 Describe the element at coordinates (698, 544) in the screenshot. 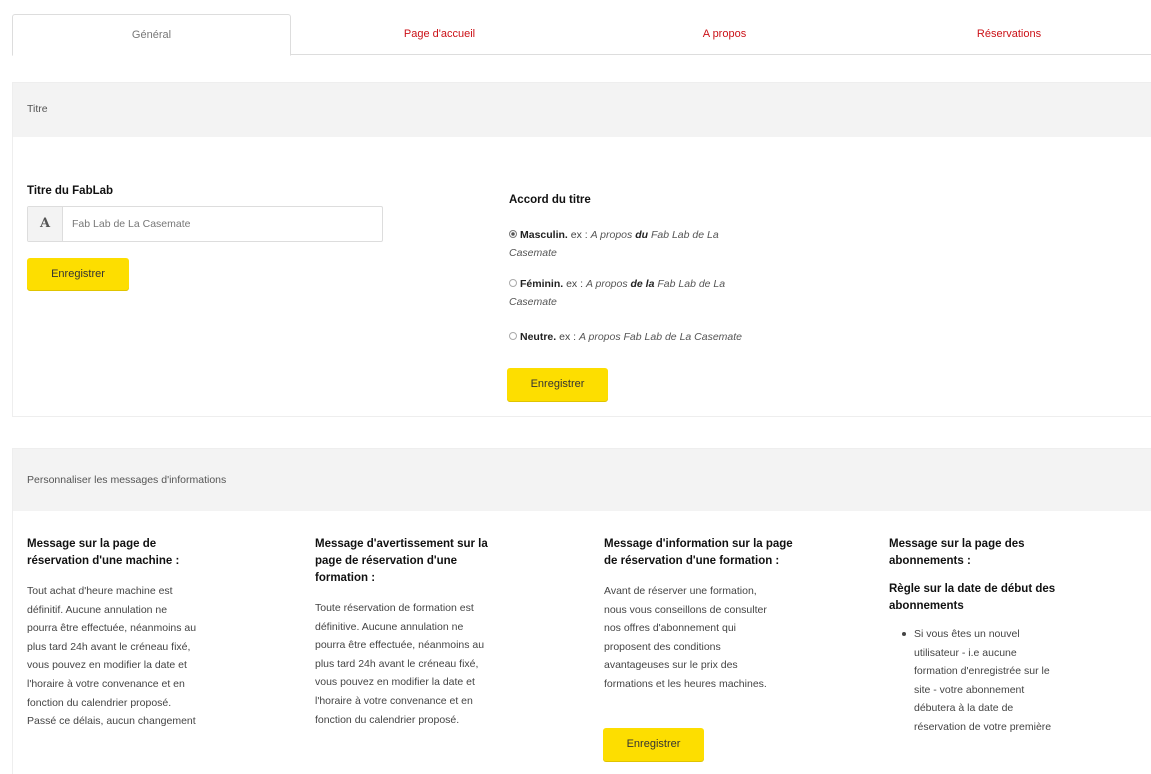

I see `title-line: Message d'information sur la page` at that location.